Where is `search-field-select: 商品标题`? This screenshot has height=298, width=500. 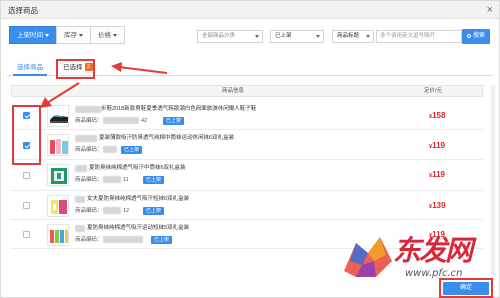 search-field-select: 商品标题 is located at coordinates (353, 36).